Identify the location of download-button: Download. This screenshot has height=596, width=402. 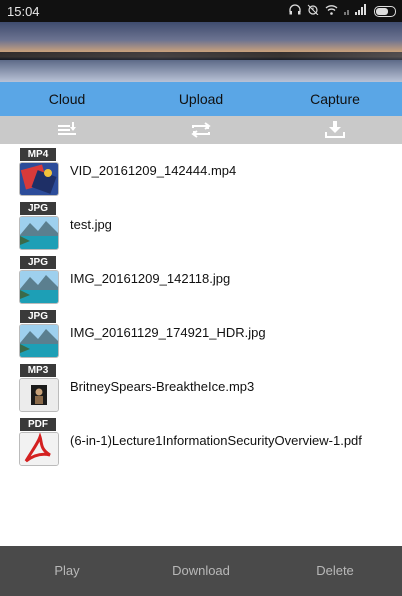
(201, 571).